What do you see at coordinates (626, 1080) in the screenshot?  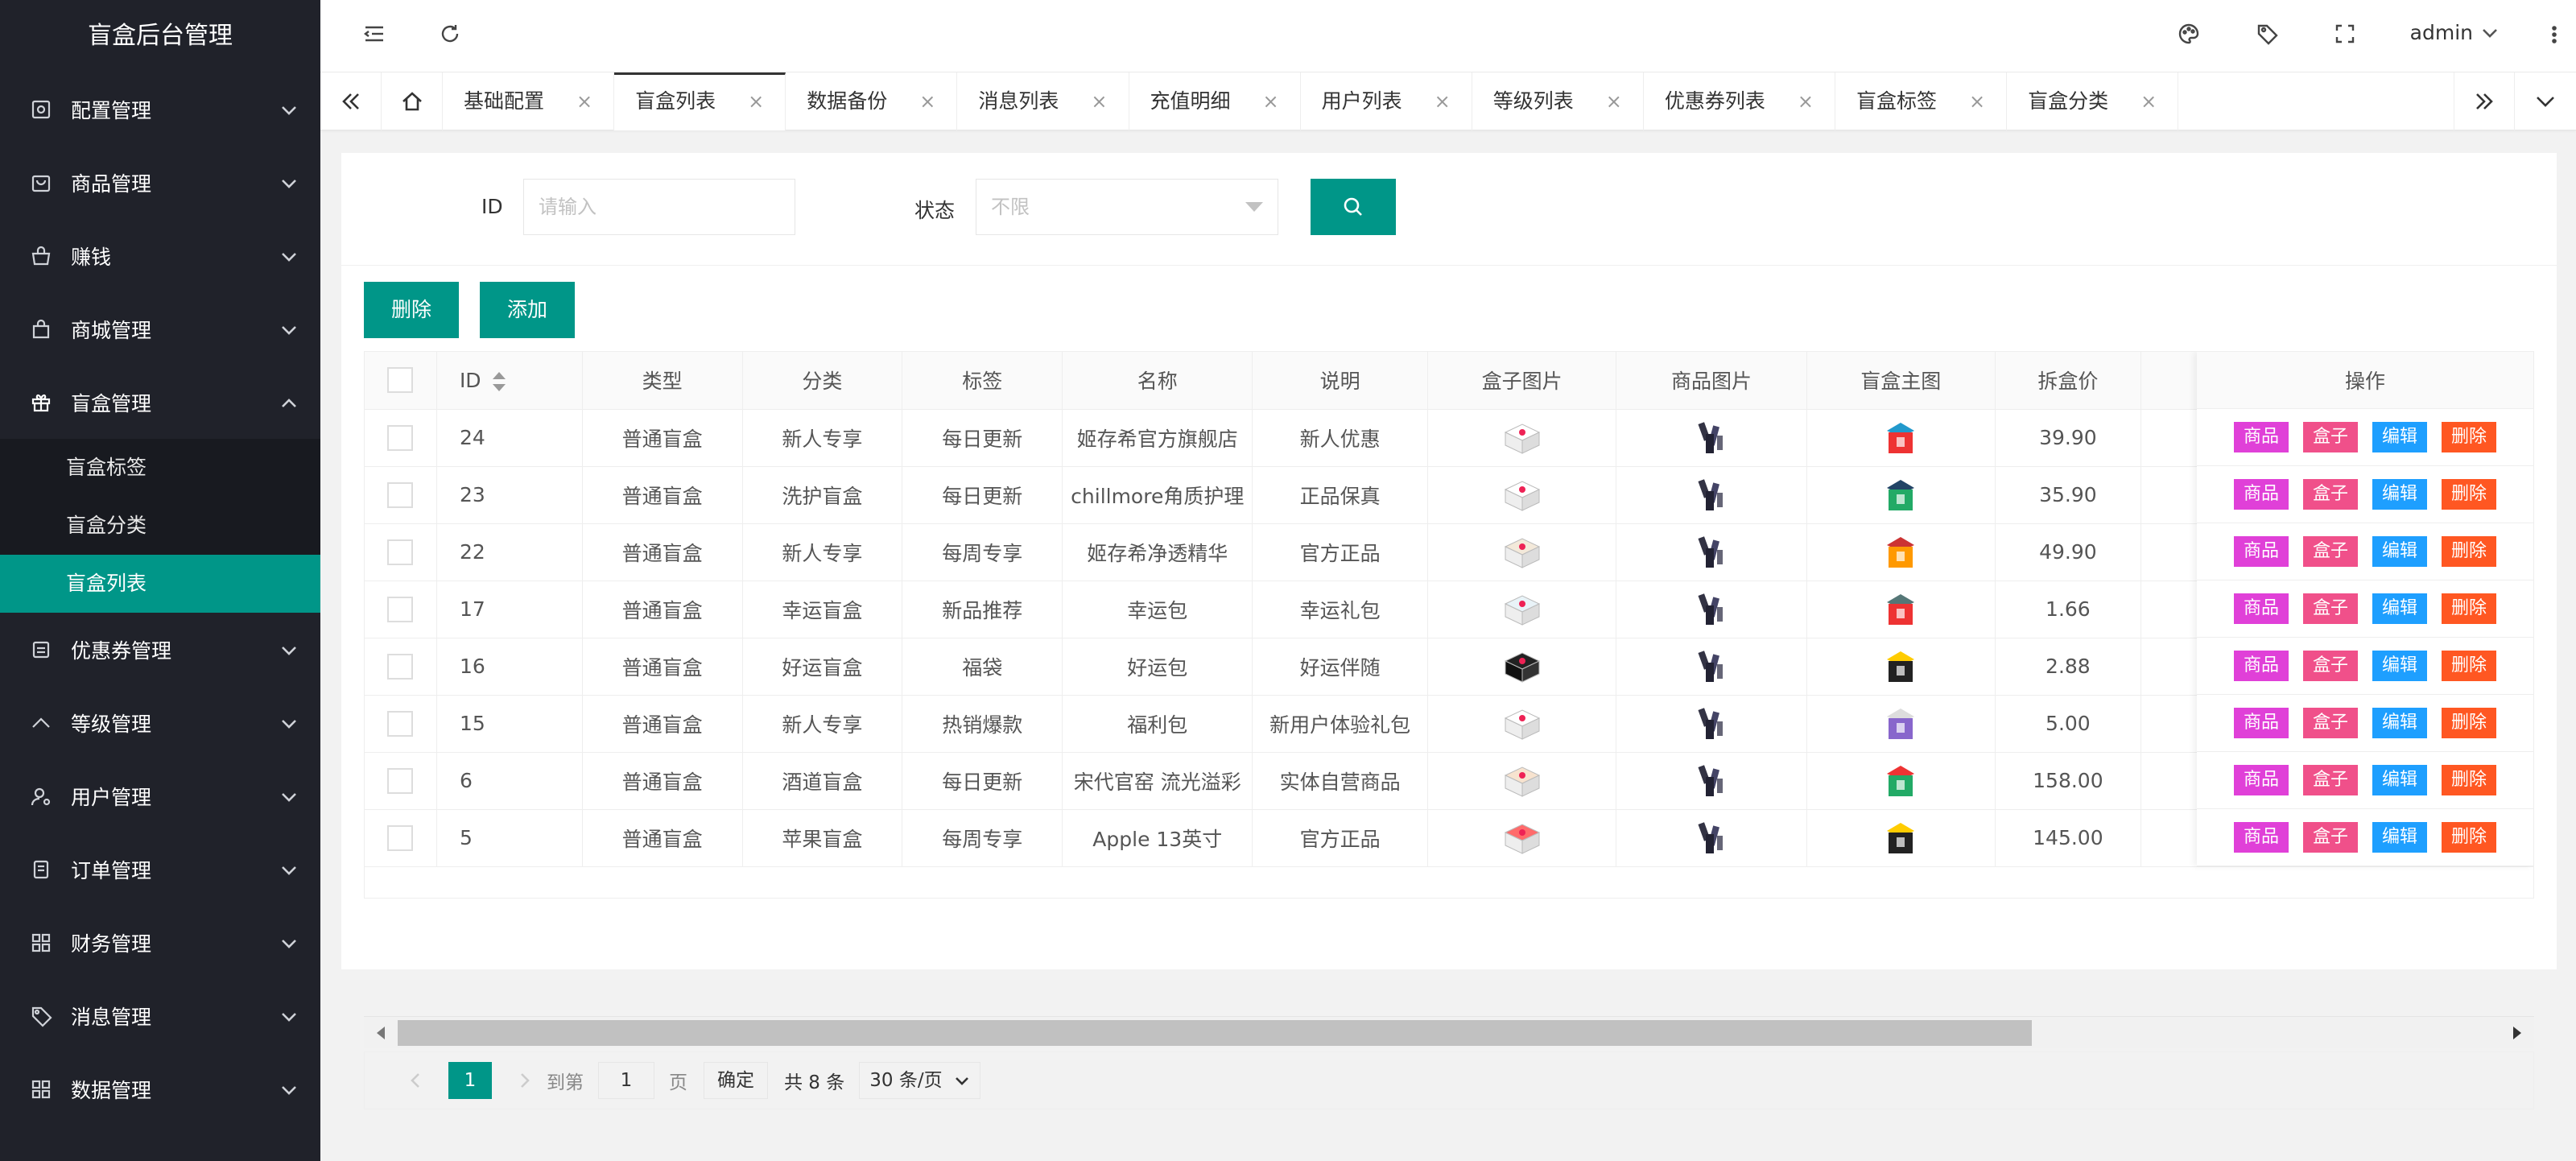 I see `goto-page-input: 1` at bounding box center [626, 1080].